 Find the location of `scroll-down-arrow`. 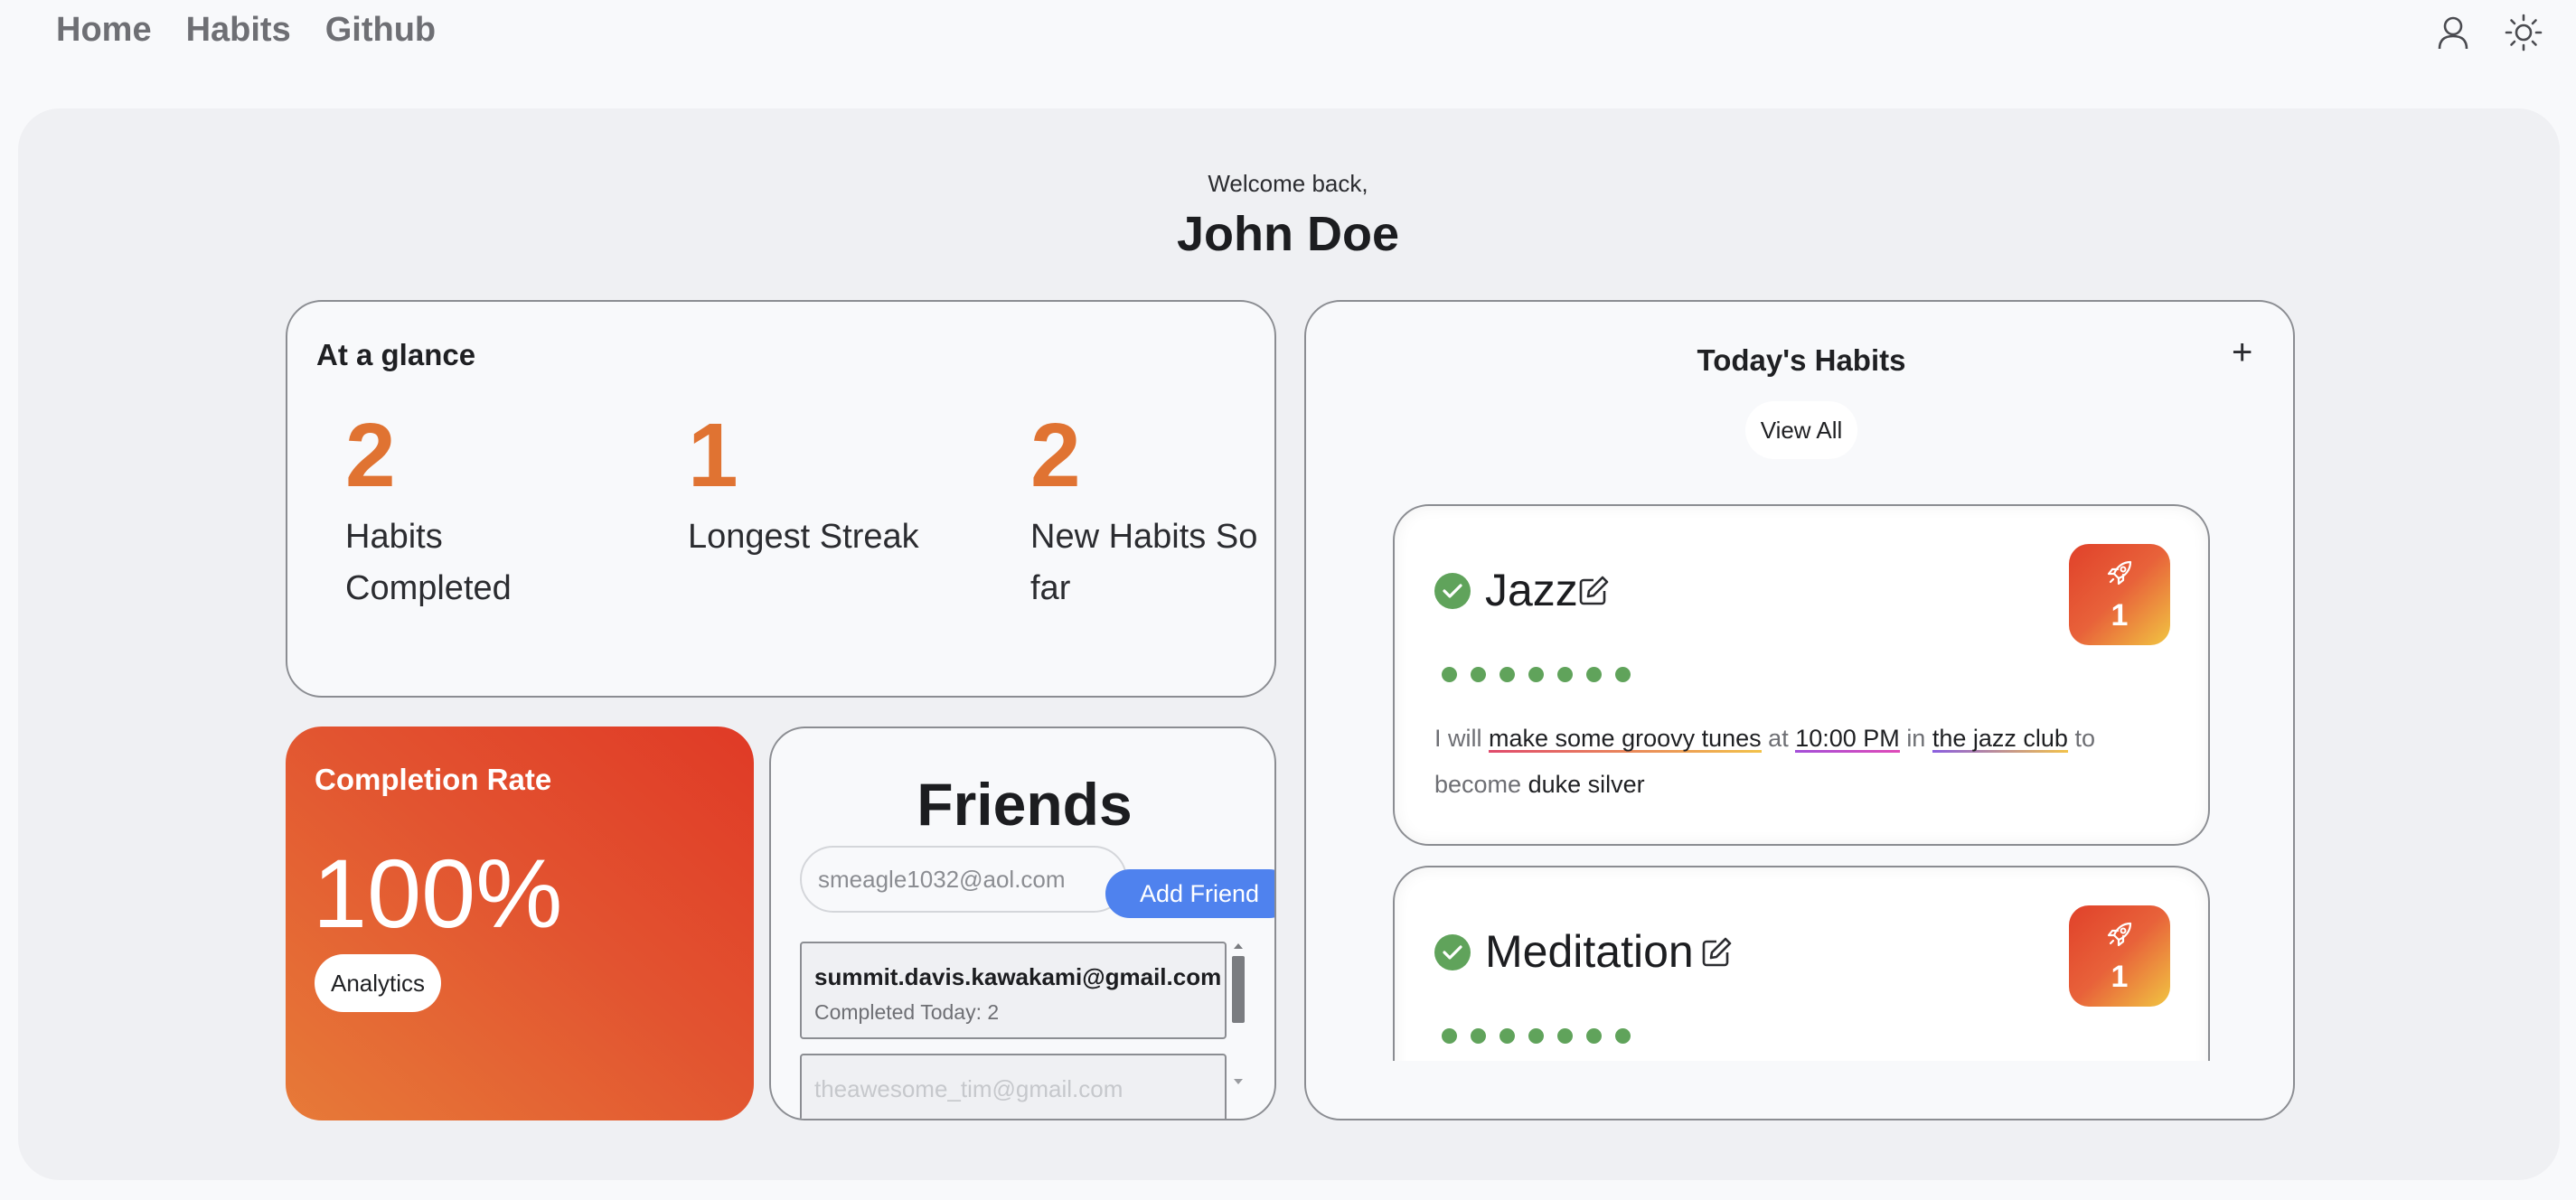

scroll-down-arrow is located at coordinates (1239, 1082).